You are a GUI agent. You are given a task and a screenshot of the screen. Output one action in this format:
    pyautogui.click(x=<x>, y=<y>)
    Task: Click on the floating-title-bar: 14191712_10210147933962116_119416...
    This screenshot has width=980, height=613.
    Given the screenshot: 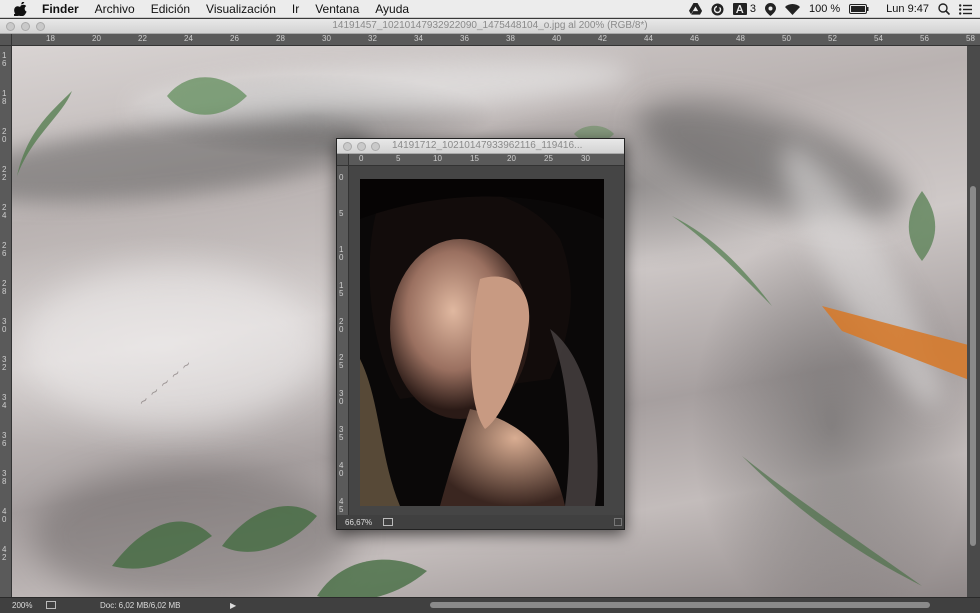 What is the action you would take?
    pyautogui.click(x=480, y=146)
    